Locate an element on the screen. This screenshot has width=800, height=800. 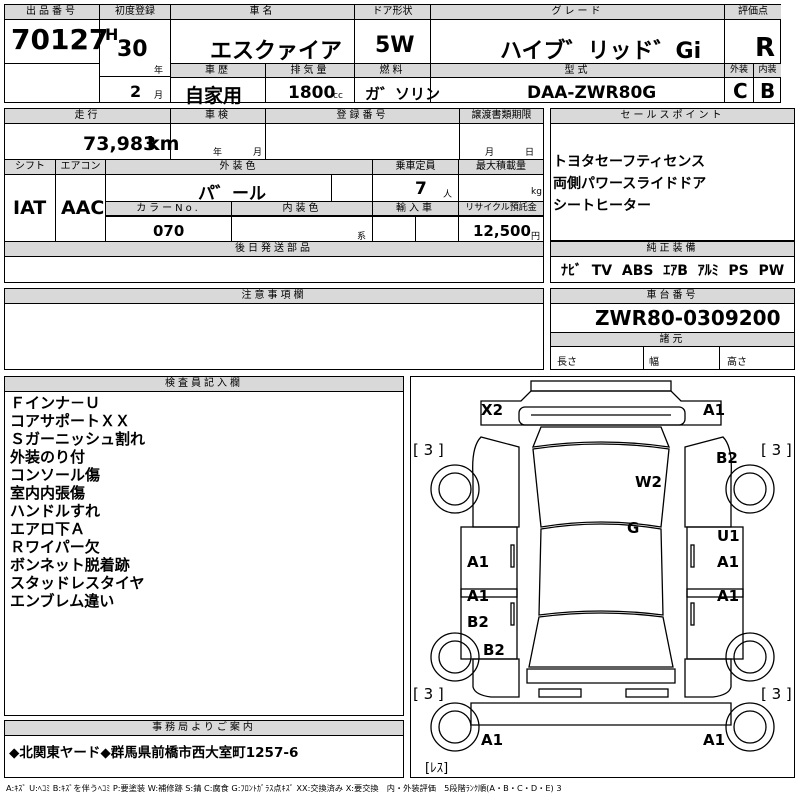
month-unit: 月 is located at coordinates (159, 96).